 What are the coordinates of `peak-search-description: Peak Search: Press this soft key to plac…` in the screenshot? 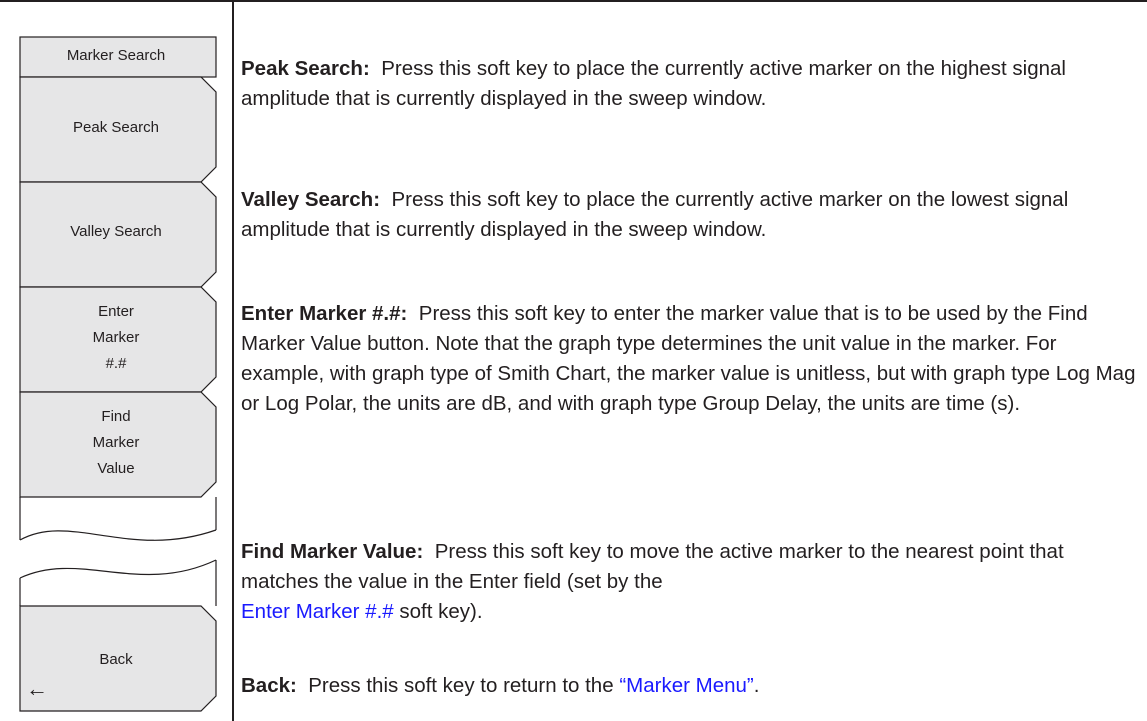 It's located at (691, 84).